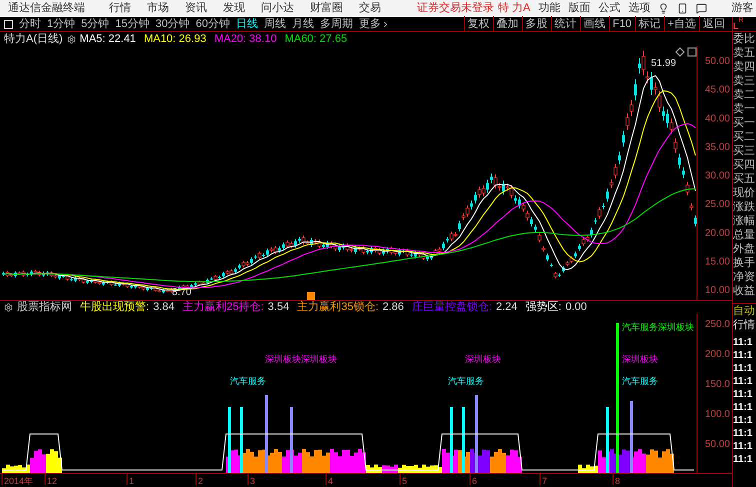 Image resolution: width=756 pixels, height=487 pixels. I want to click on window-icon, so click(692, 52).